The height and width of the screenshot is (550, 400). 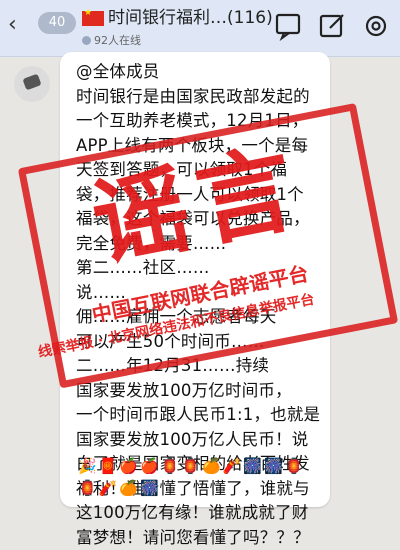 I want to click on online-count: 92人在线, so click(x=111, y=41).